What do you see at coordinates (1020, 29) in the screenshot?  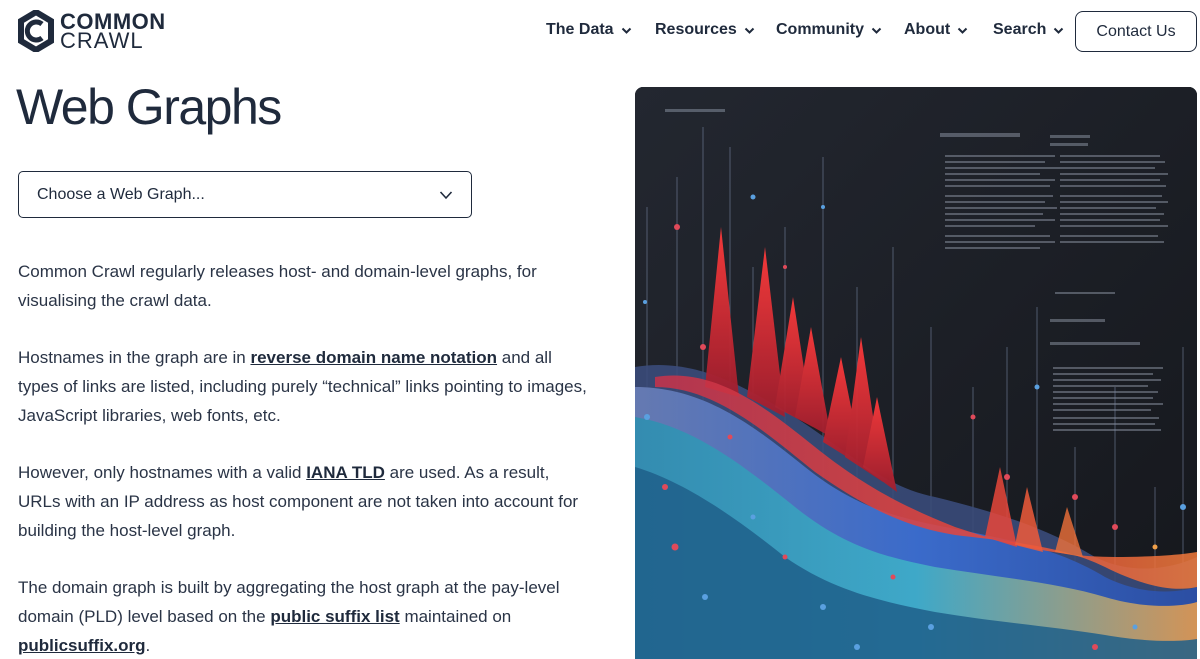 I see `nav-item-label: Search` at bounding box center [1020, 29].